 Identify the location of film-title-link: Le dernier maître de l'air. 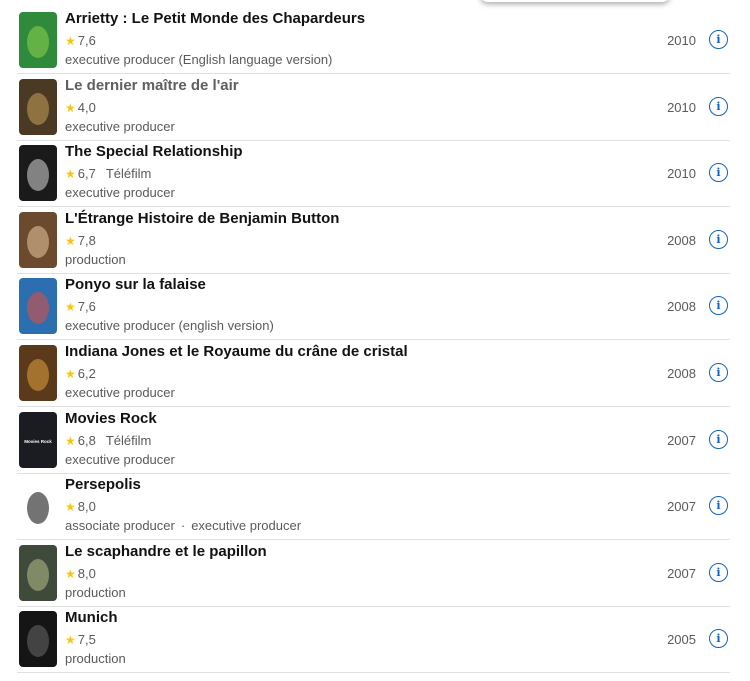
(152, 85).